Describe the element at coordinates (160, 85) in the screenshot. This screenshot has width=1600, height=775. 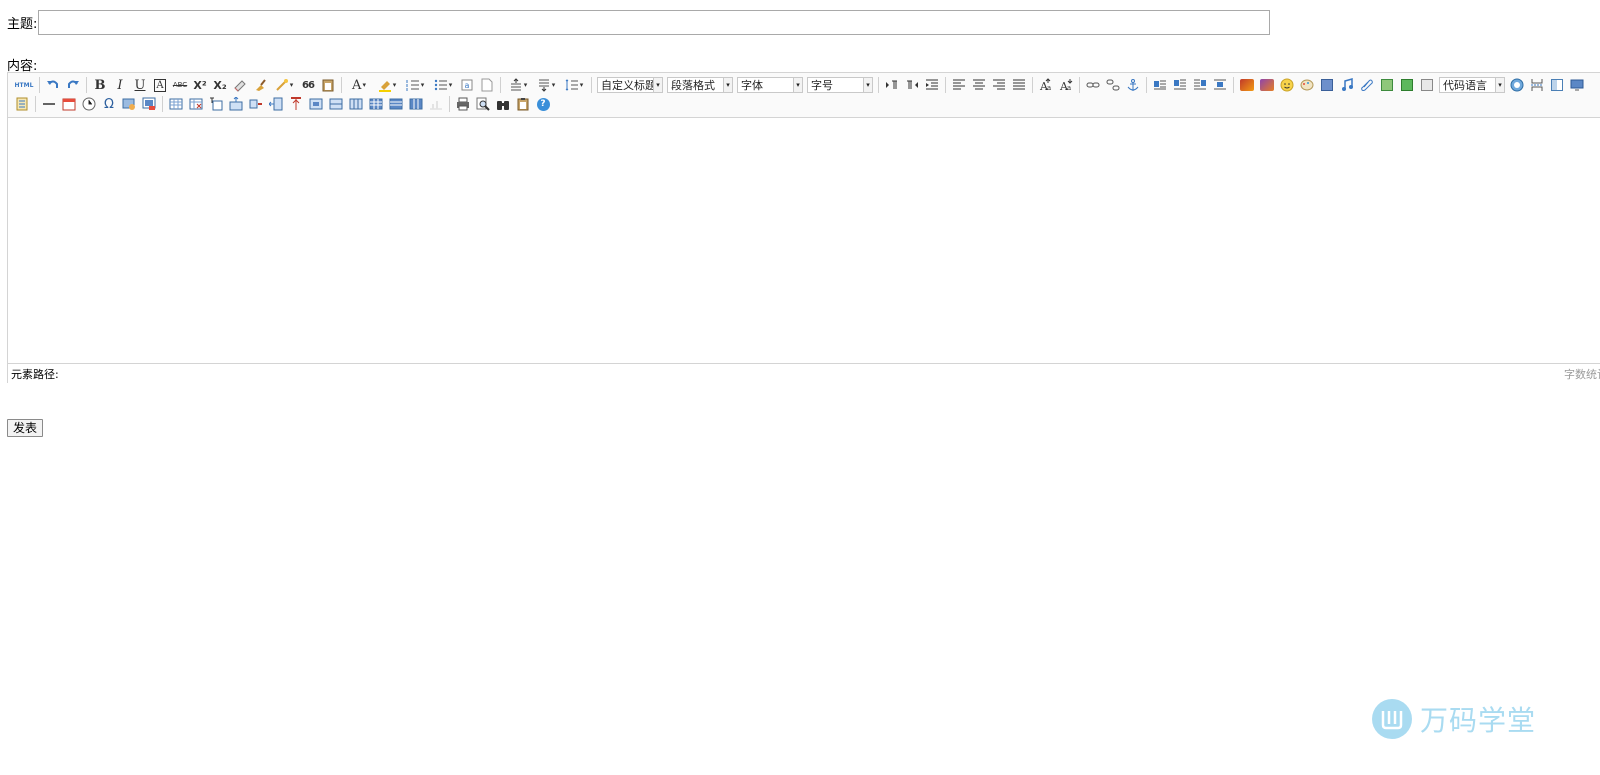
I see `font-border-button: A` at that location.